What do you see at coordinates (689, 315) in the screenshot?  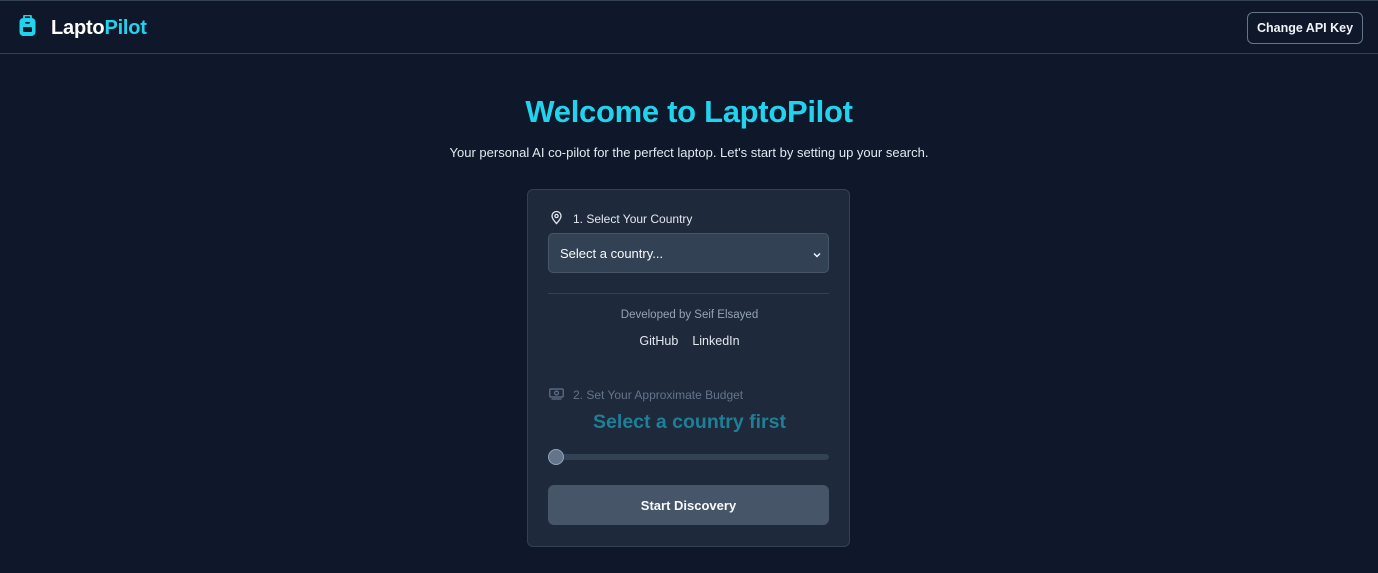 I see `developer-credit: Developed by Seif Elsayed` at bounding box center [689, 315].